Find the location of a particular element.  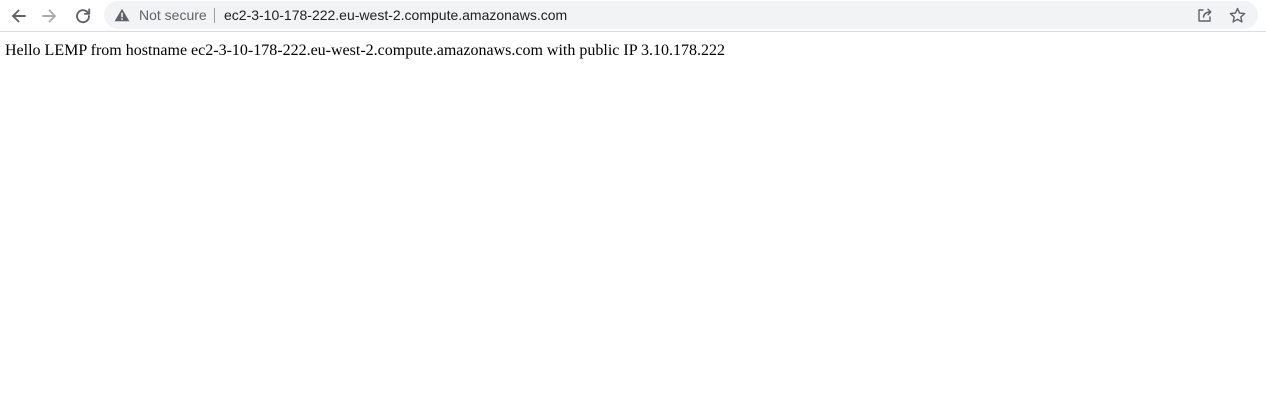

reload-icon is located at coordinates (83, 16).